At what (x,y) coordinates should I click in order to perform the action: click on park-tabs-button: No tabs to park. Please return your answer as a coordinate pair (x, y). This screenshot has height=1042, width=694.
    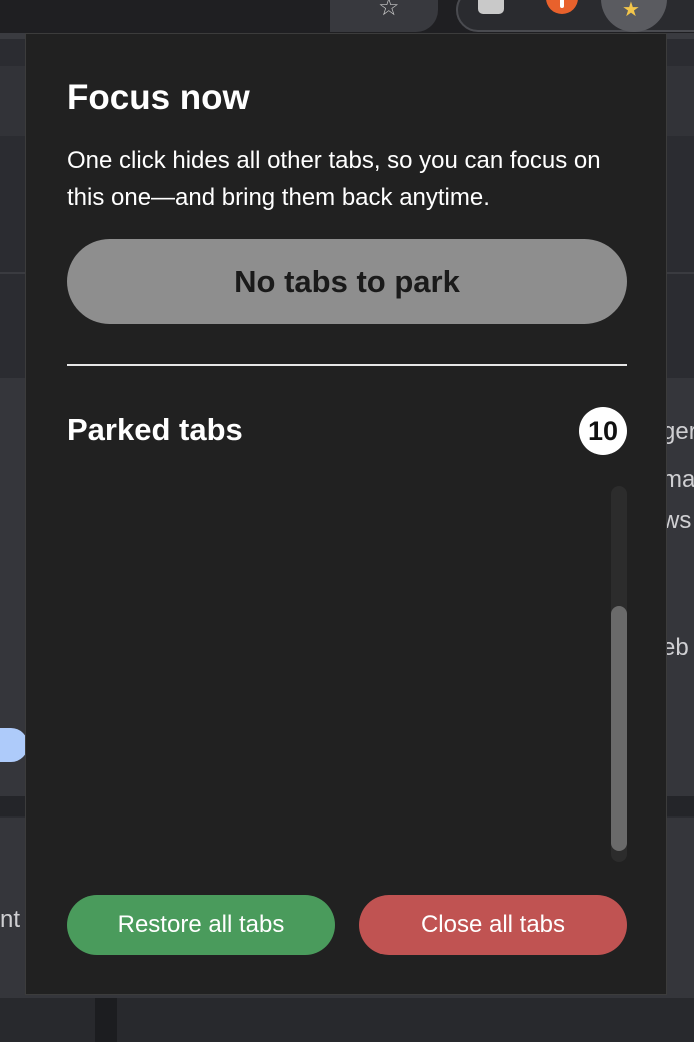
    Looking at the image, I should click on (347, 281).